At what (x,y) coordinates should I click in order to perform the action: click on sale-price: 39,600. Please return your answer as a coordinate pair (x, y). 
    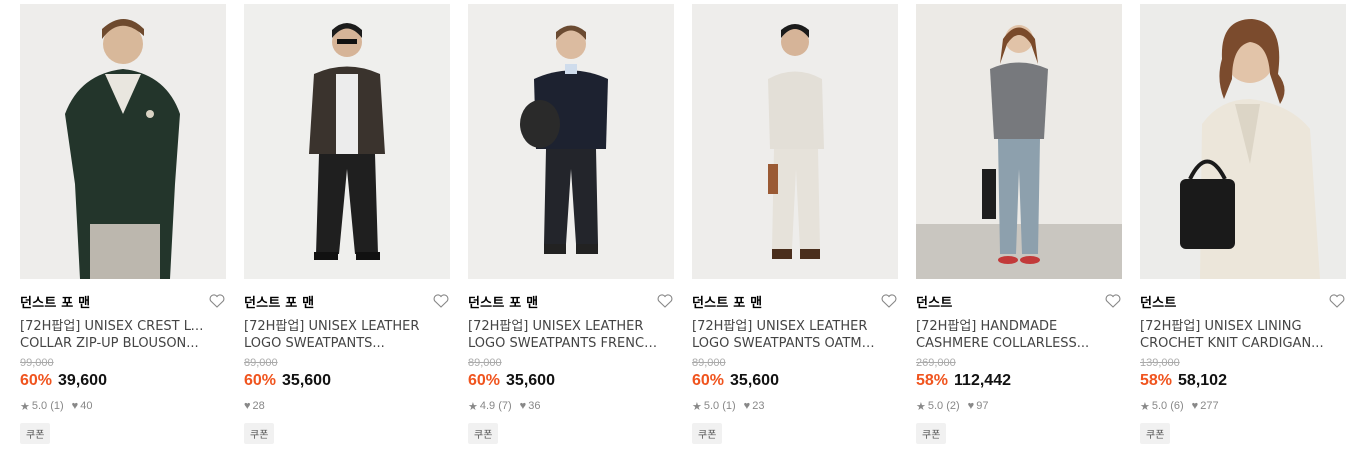
    Looking at the image, I should click on (82, 380).